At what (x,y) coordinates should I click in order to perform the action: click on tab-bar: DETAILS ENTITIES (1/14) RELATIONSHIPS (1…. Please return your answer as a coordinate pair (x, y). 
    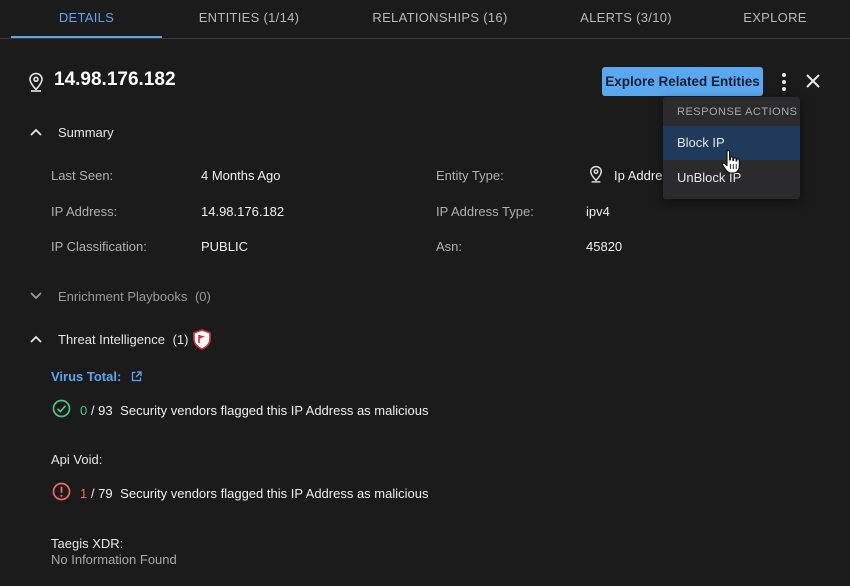
    Looking at the image, I should click on (425, 19).